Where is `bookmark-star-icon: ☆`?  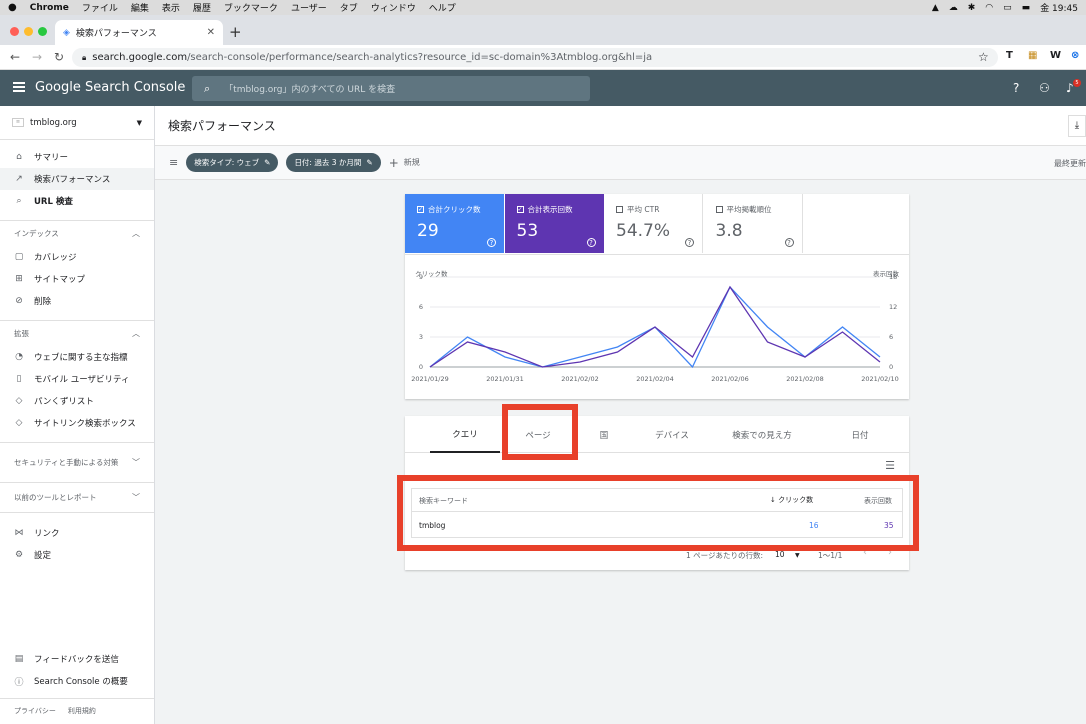
bookmark-star-icon: ☆ is located at coordinates (983, 57).